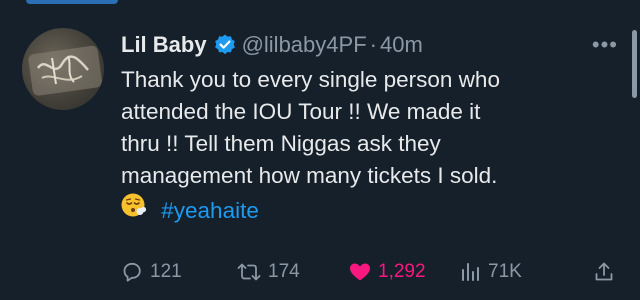  Describe the element at coordinates (164, 45) in the screenshot. I see `display-name: Lil Baby` at that location.